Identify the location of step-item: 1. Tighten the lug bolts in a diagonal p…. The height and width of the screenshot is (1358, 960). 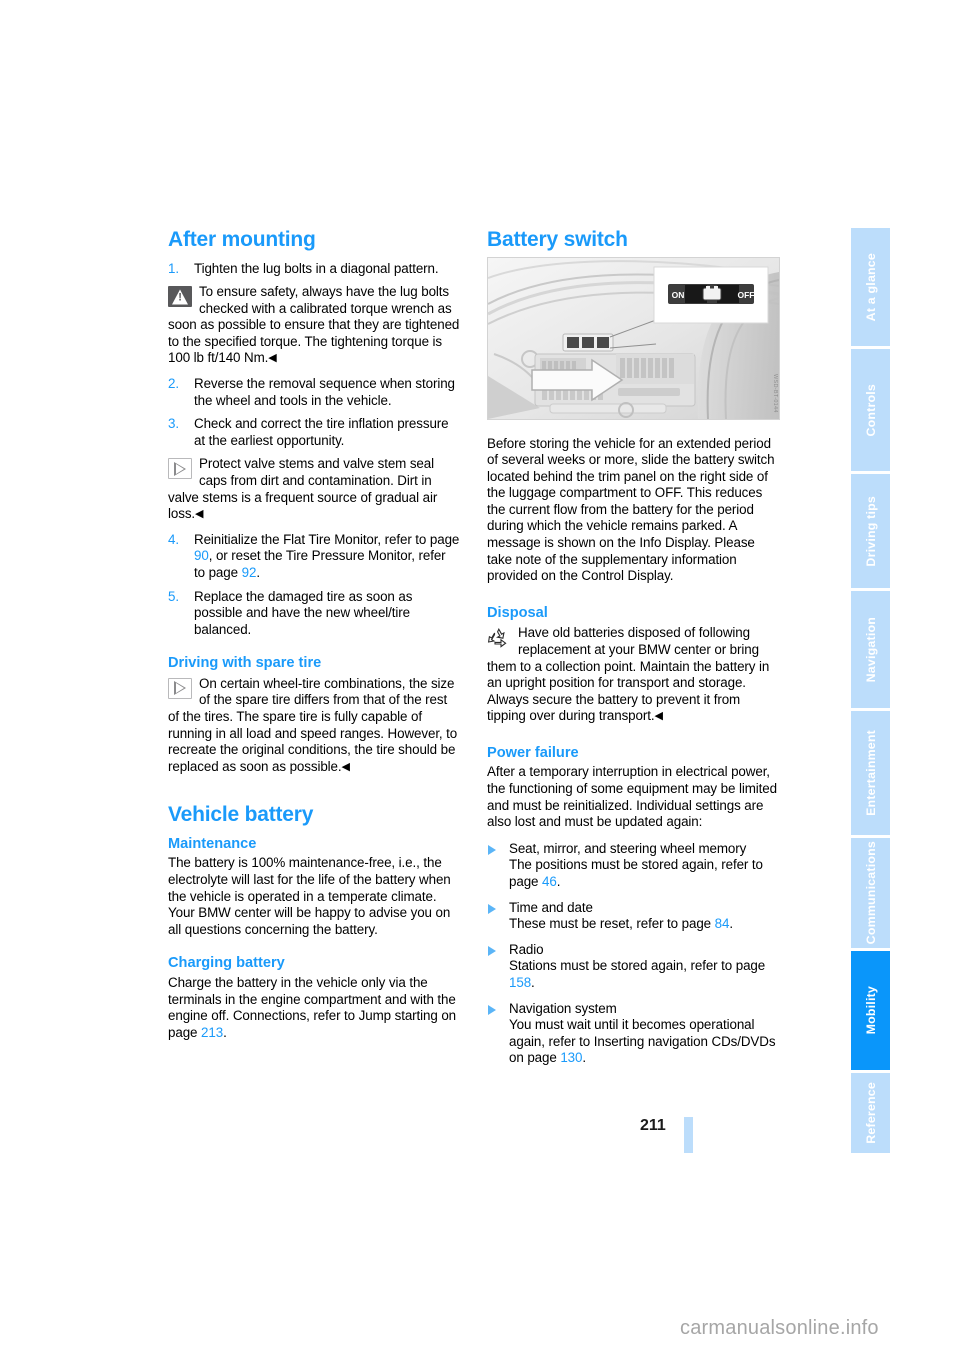
(314, 269).